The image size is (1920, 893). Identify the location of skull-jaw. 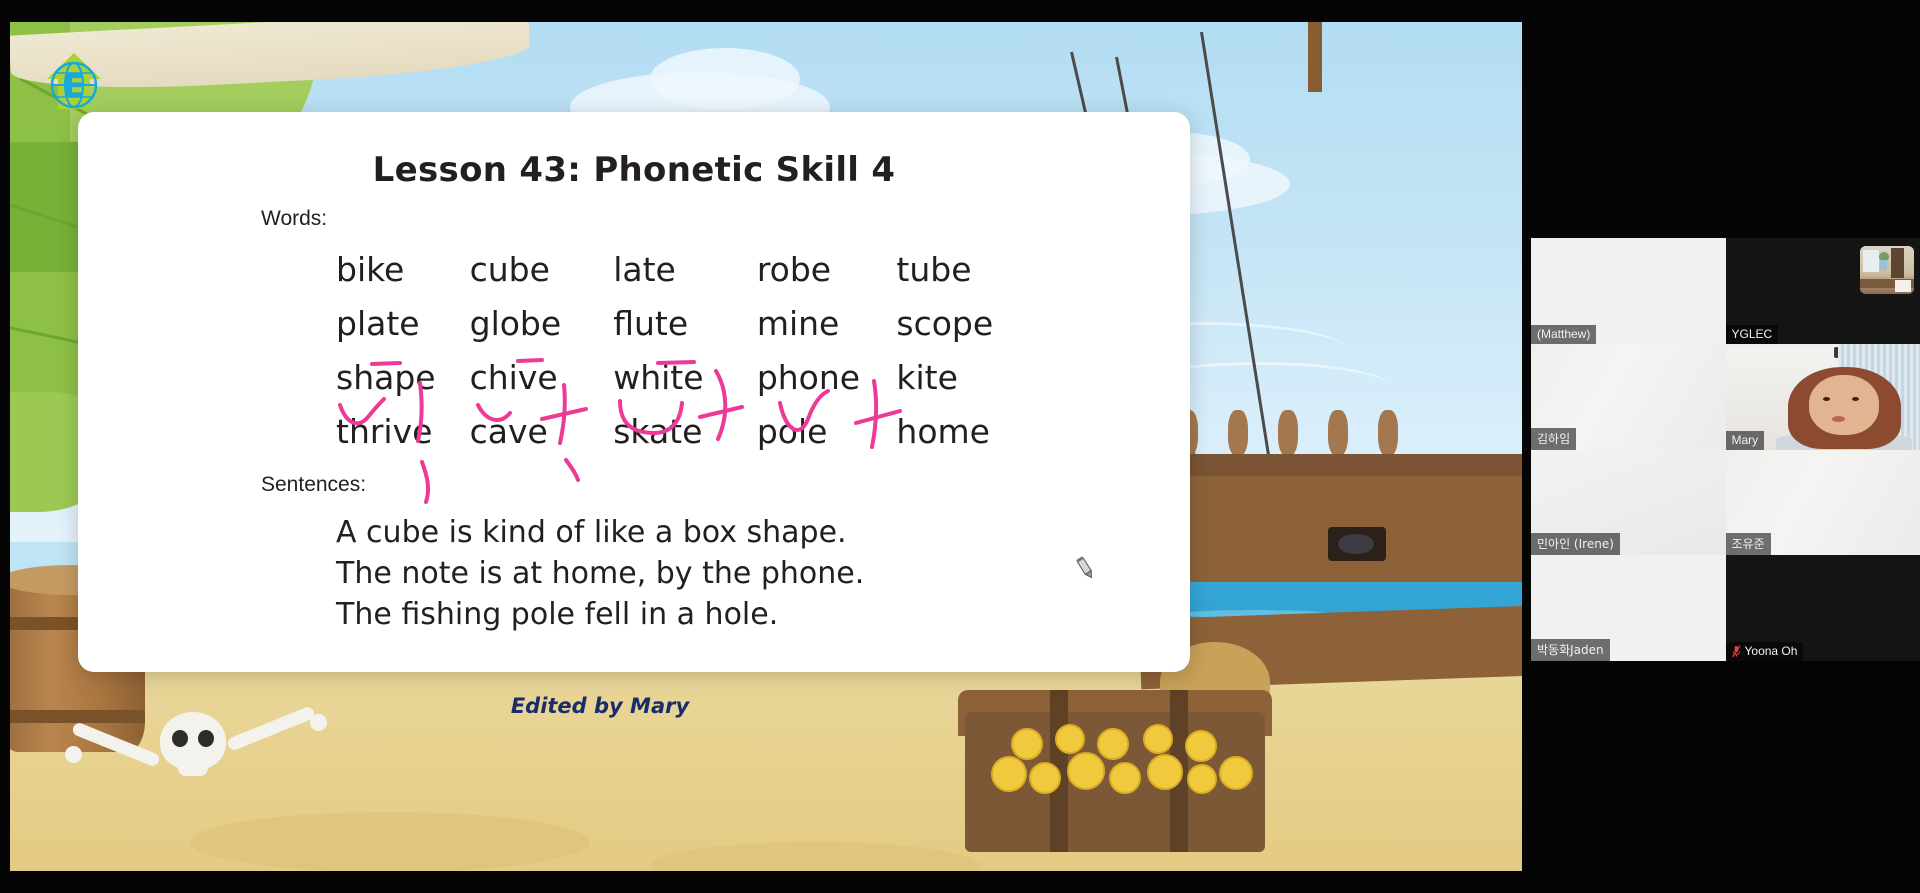
(193, 769).